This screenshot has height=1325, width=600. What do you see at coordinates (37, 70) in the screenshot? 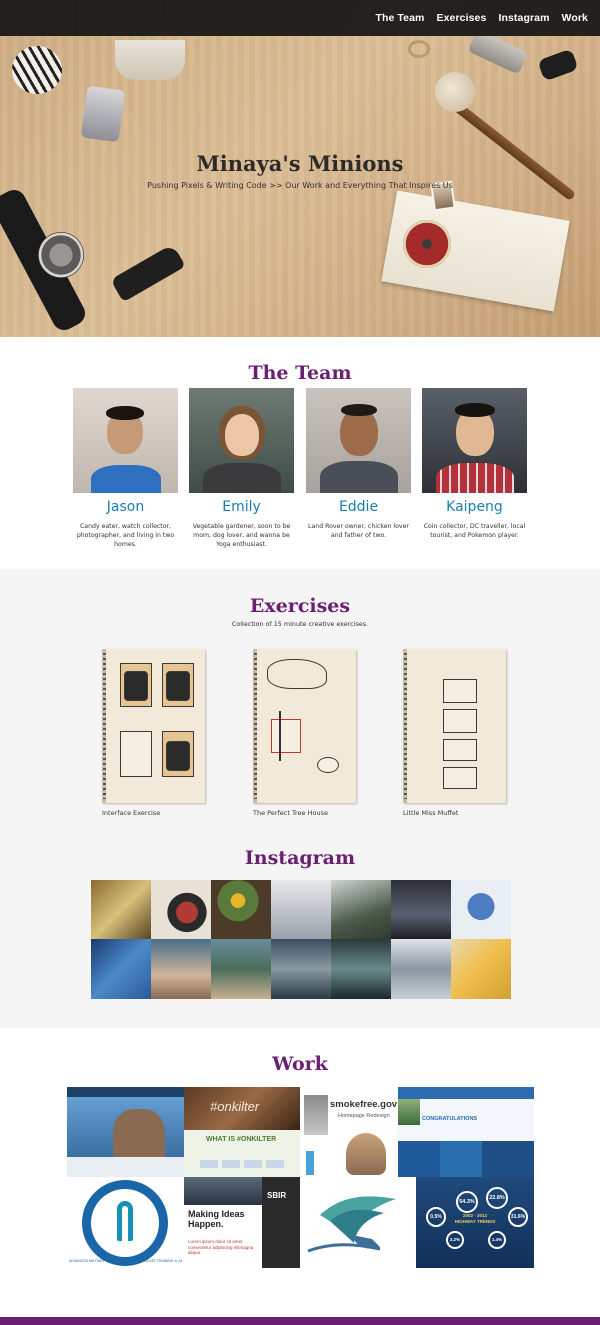
I see `zebra-cup-decoration` at bounding box center [37, 70].